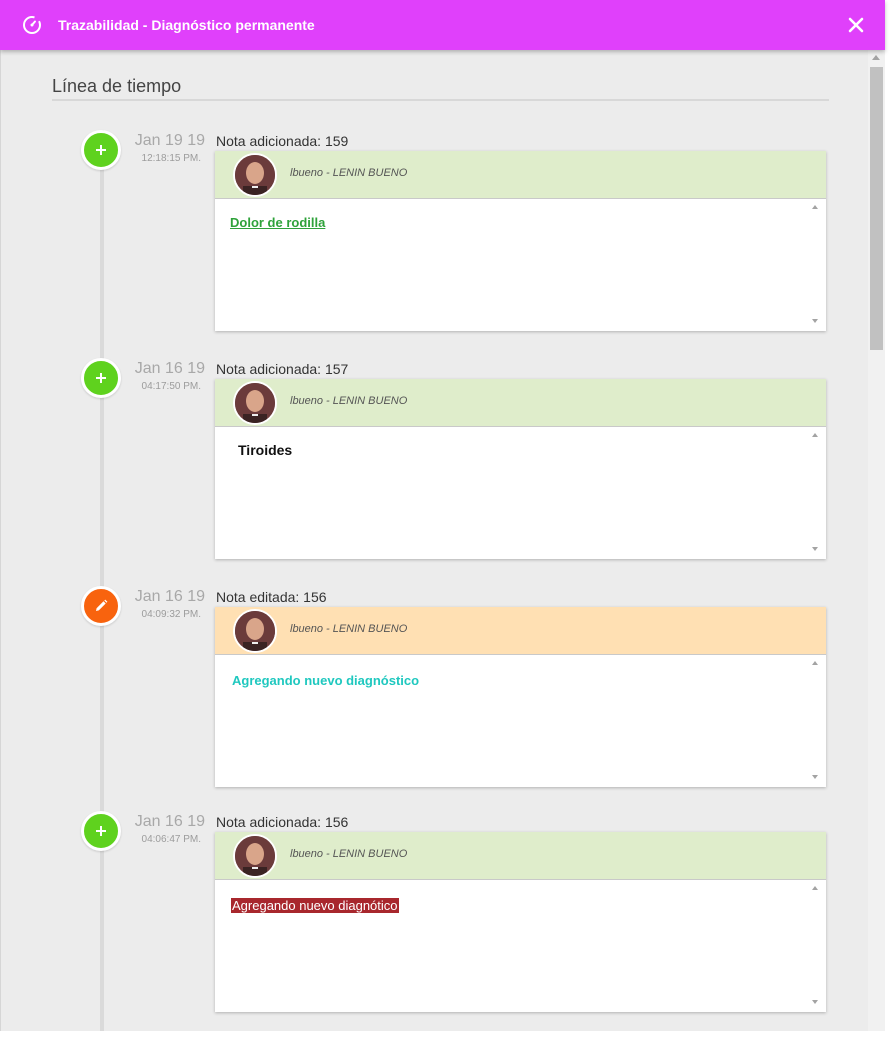 This screenshot has width=891, height=1037. I want to click on entry-time: 04:09:32 PM., so click(171, 614).